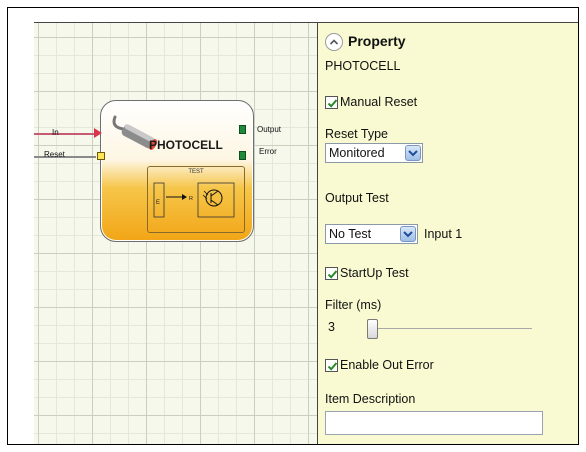 The image size is (586, 452). I want to click on reset-type-dropdown-button, so click(413, 153).